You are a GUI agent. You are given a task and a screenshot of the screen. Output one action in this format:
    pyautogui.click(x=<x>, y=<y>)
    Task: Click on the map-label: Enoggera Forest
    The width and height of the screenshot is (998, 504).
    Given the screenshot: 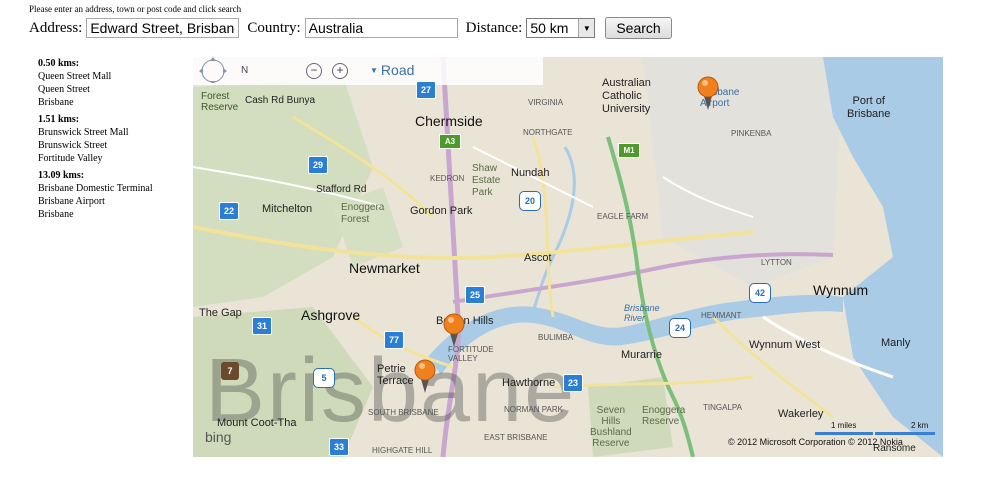 What is the action you would take?
    pyautogui.click(x=363, y=213)
    